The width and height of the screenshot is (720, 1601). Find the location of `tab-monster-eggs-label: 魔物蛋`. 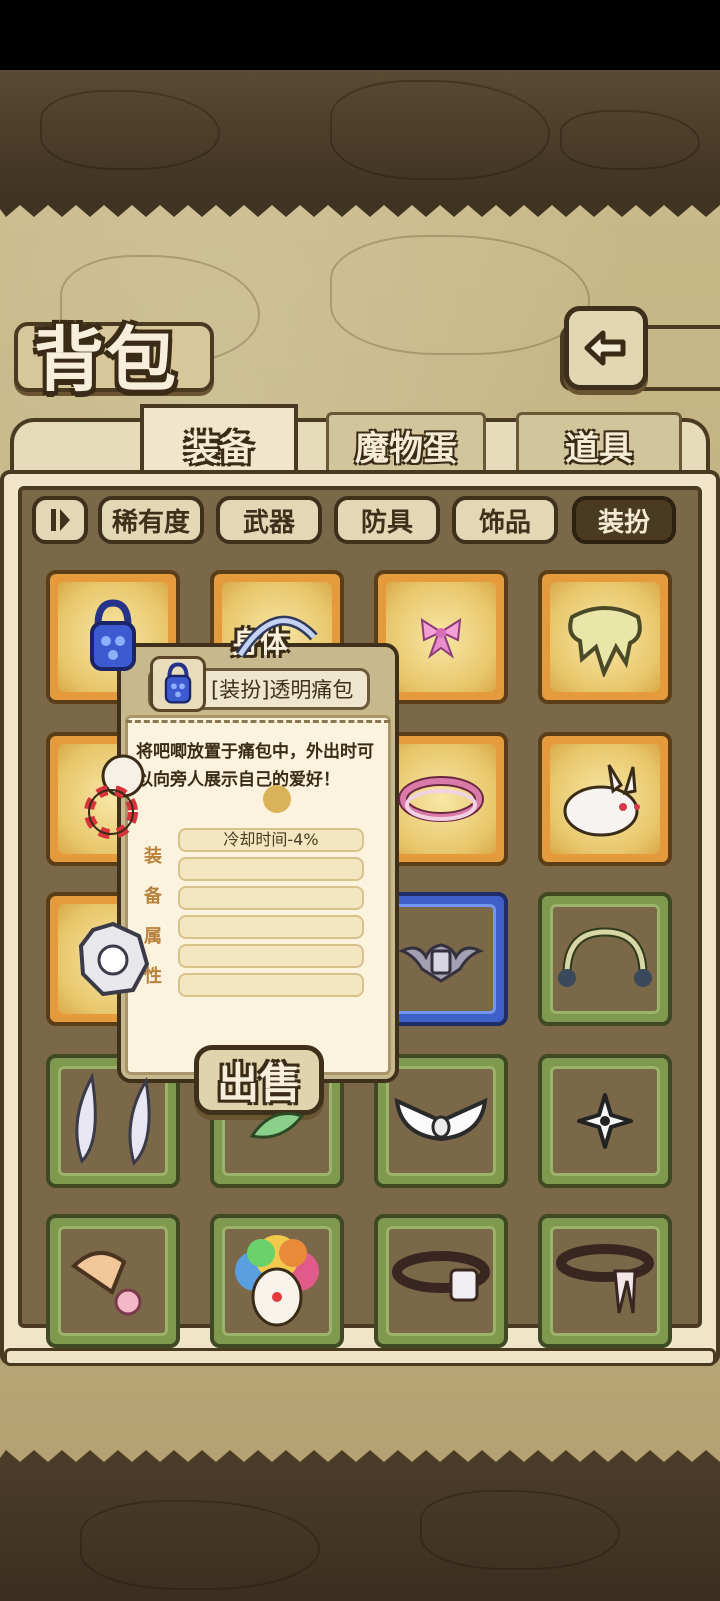

tab-monster-eggs-label: 魔物蛋 is located at coordinates (406, 448).